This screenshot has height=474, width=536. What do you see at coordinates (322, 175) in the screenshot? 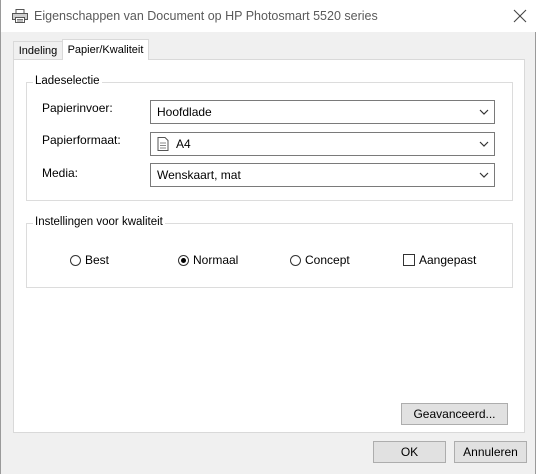
I see `media-select: Wenskaart, mat` at bounding box center [322, 175].